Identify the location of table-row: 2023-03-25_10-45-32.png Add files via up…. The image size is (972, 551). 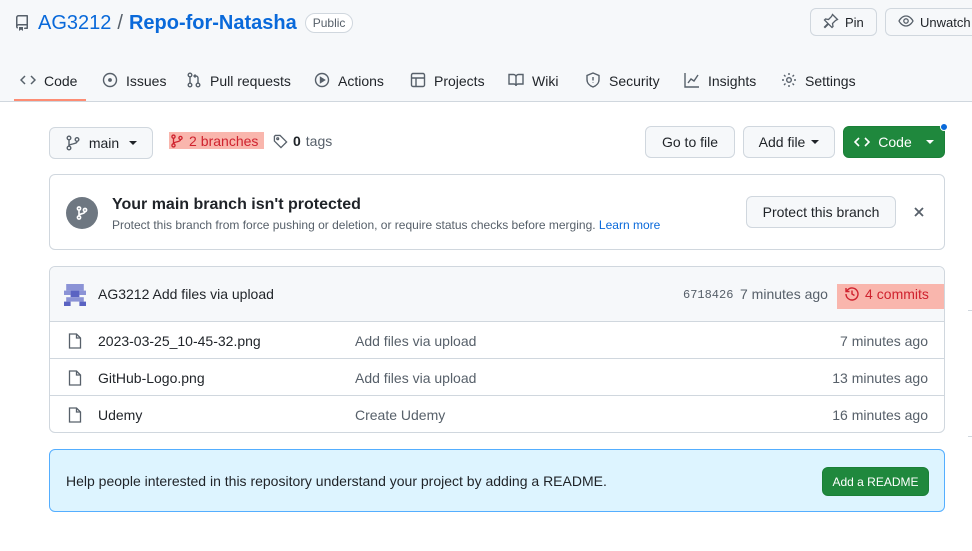
(497, 339).